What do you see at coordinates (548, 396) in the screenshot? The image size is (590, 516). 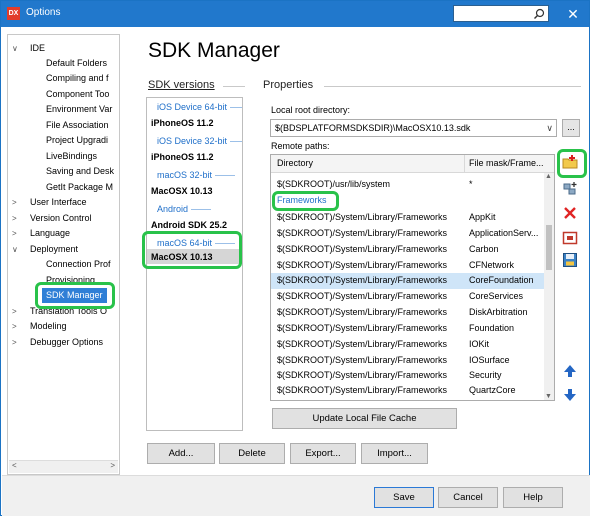 I see `scroll-down-icon: ▼` at bounding box center [548, 396].